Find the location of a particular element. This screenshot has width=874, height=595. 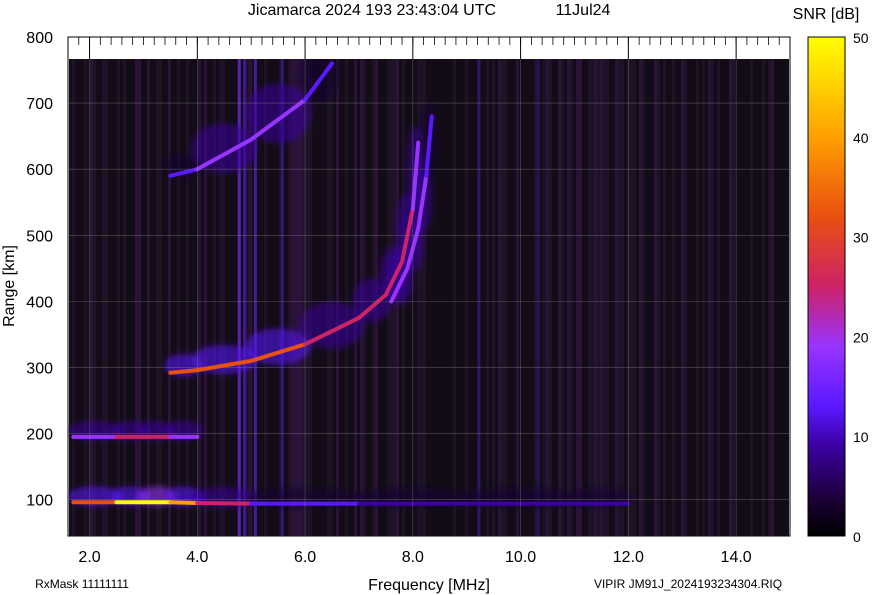

colorbar is located at coordinates (826, 286).